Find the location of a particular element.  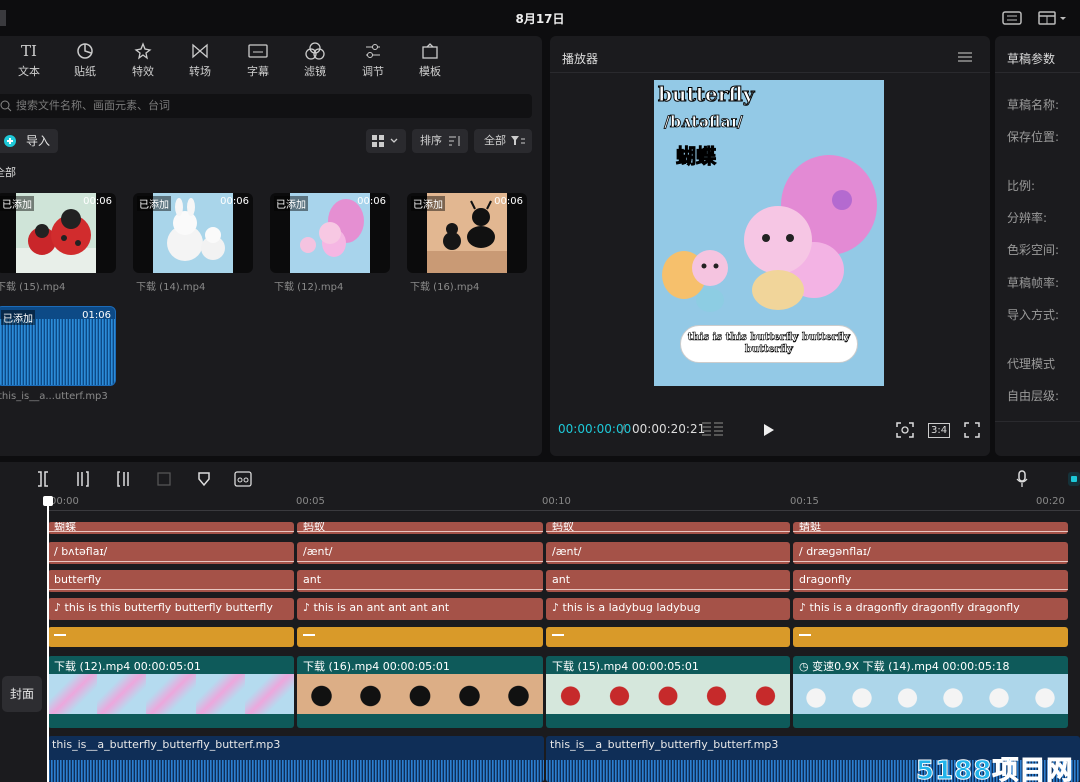

tab-text: TI 文本 is located at coordinates (29, 59).